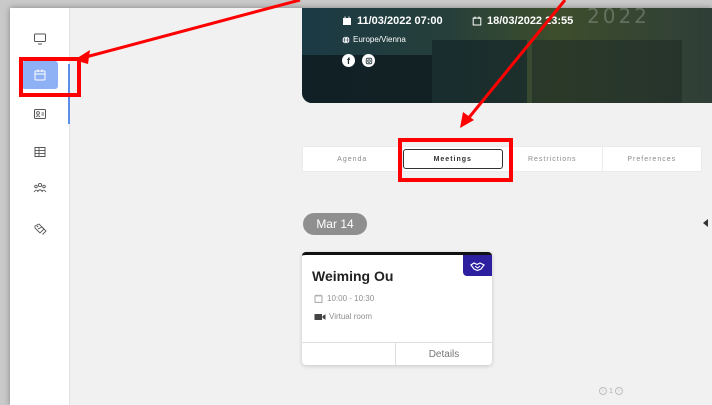  I want to click on meeting-card-footer: Details, so click(397, 353).